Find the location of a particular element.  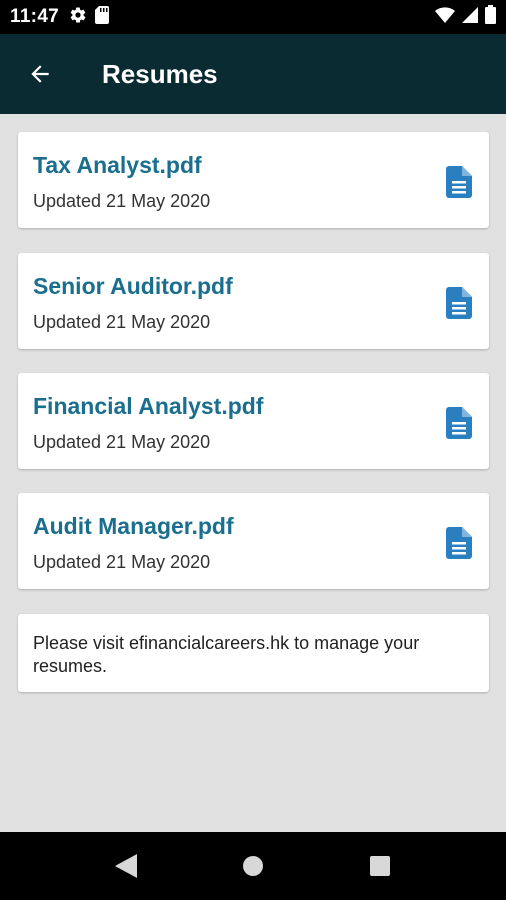

page-title: Resumes is located at coordinates (160, 73).